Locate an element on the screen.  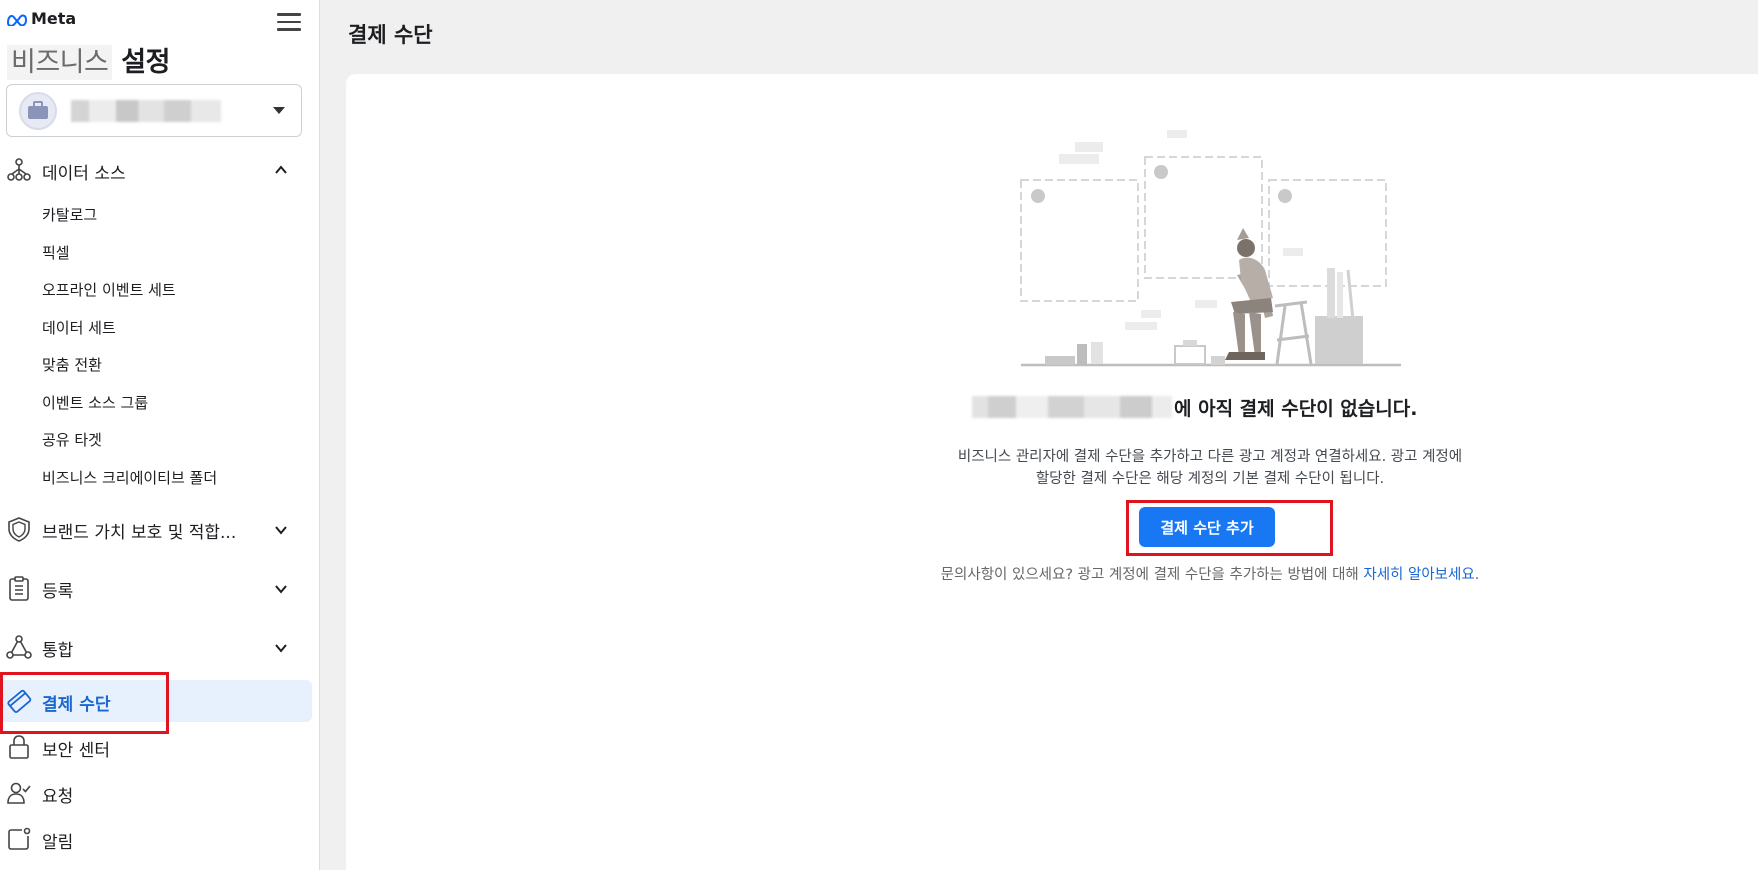
empty-state-heading: 에 아직 결제 수단이 없습니다. is located at coordinates (1207, 407).